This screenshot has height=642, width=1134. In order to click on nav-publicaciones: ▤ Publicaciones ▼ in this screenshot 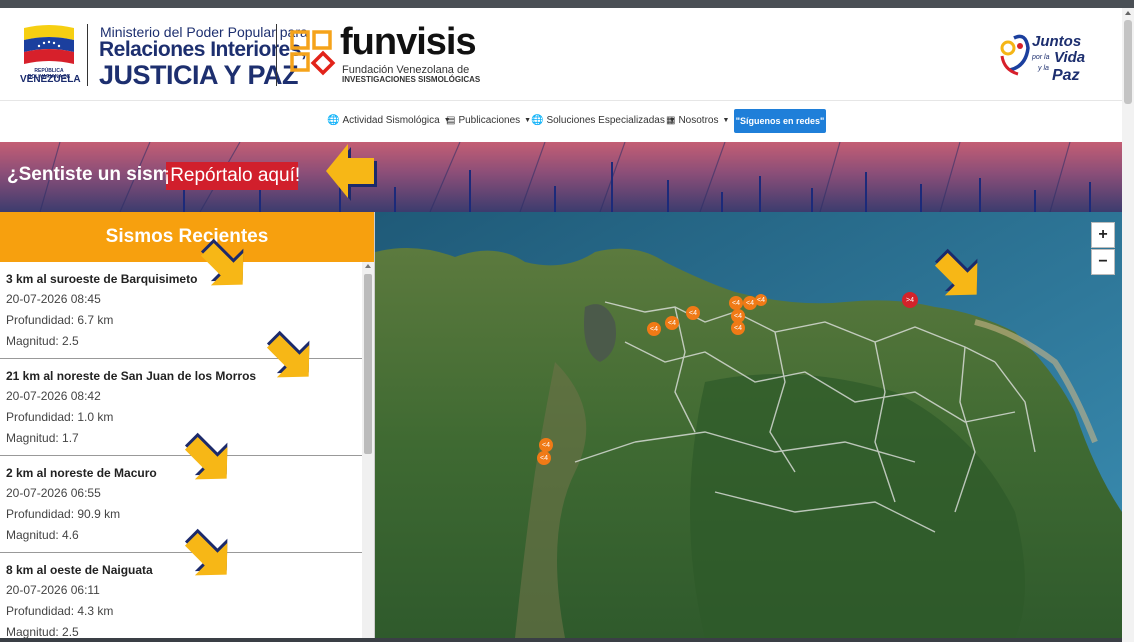, I will do `click(488, 120)`.